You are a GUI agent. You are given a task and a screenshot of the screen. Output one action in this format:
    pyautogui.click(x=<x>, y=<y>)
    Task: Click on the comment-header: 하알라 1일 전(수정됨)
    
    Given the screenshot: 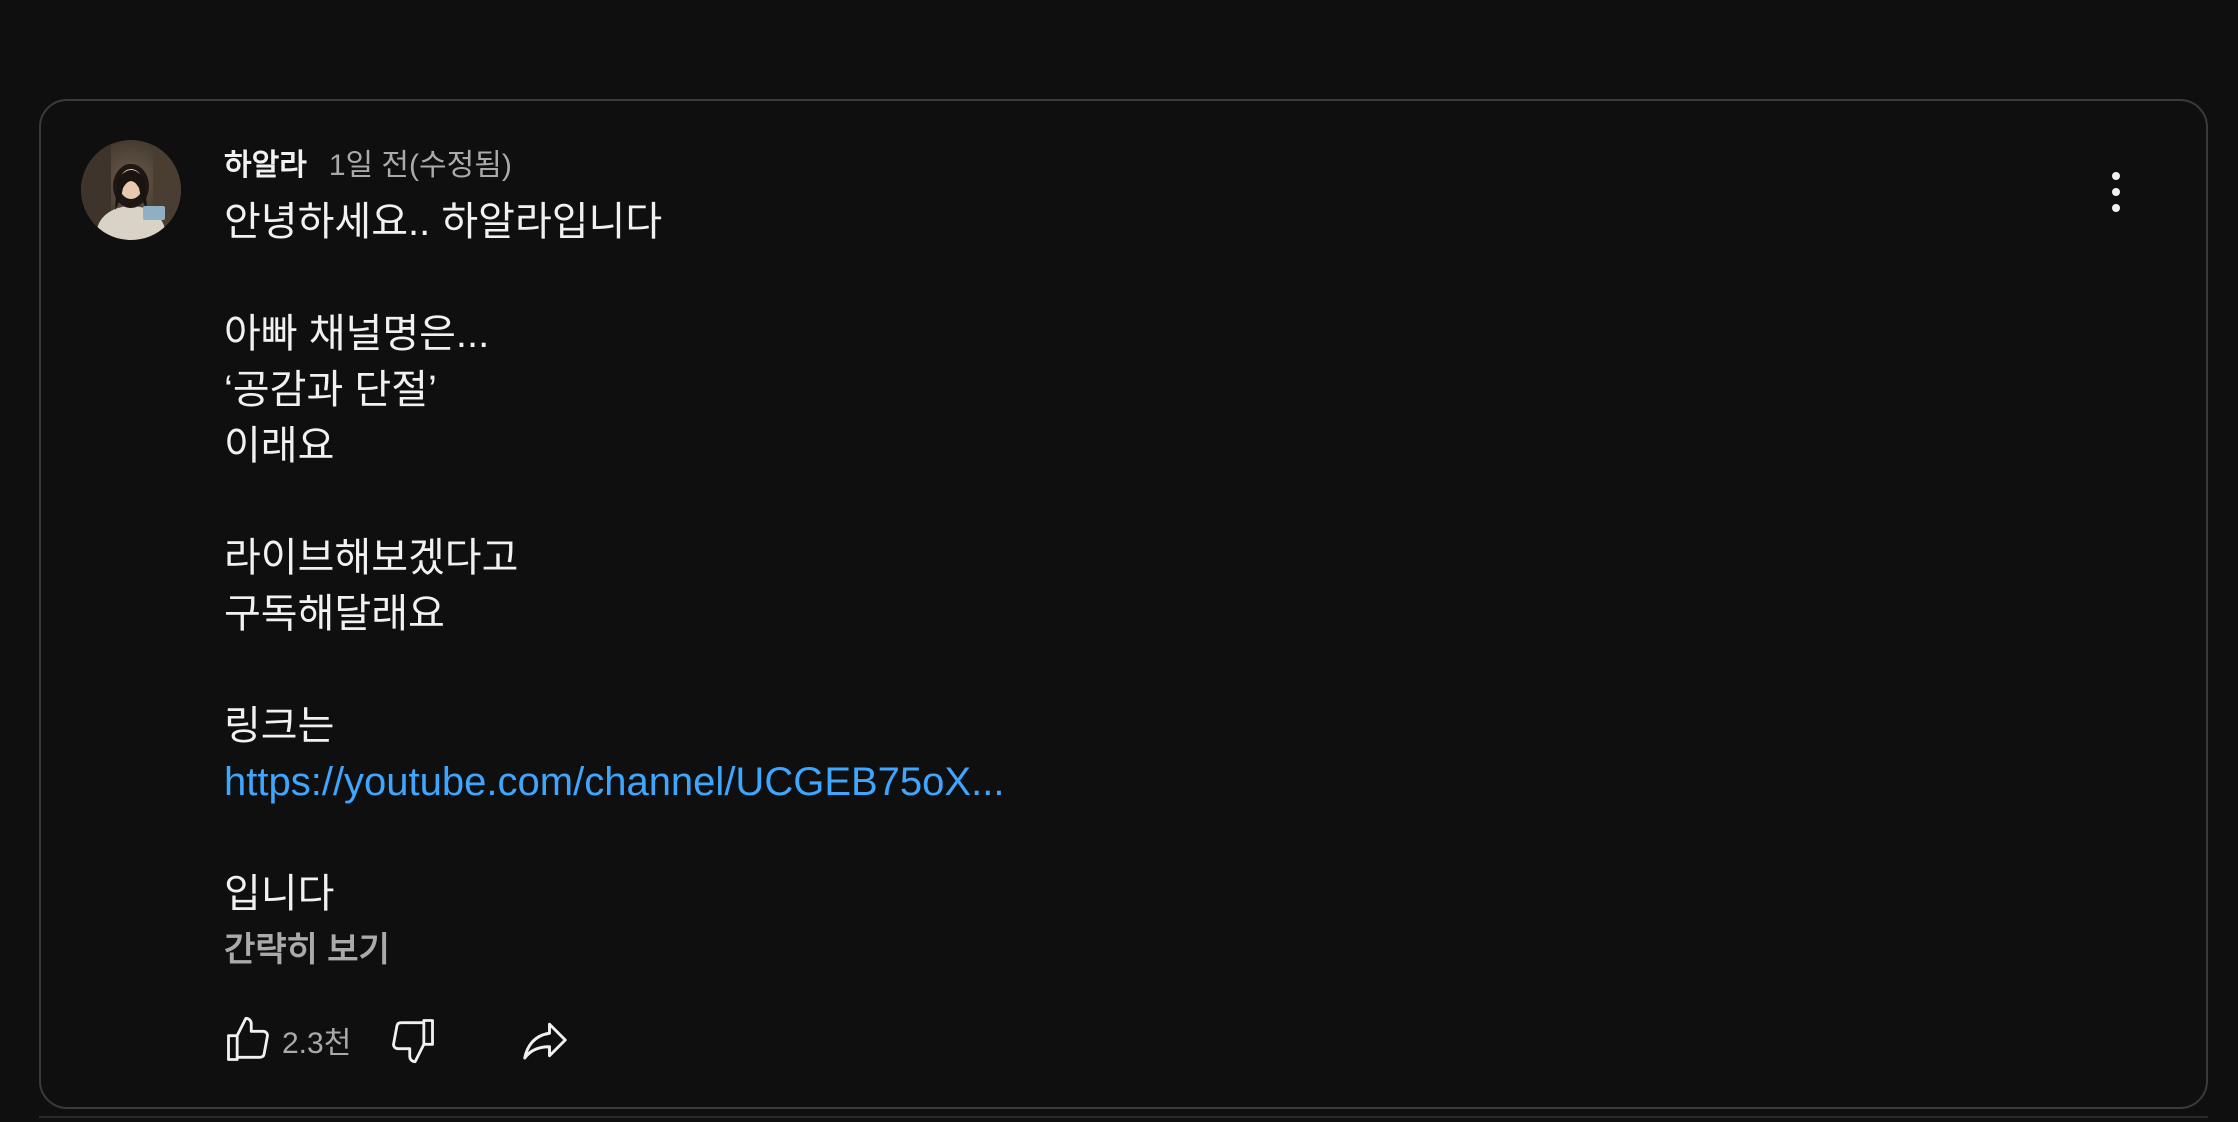 What is the action you would take?
    pyautogui.click(x=368, y=162)
    